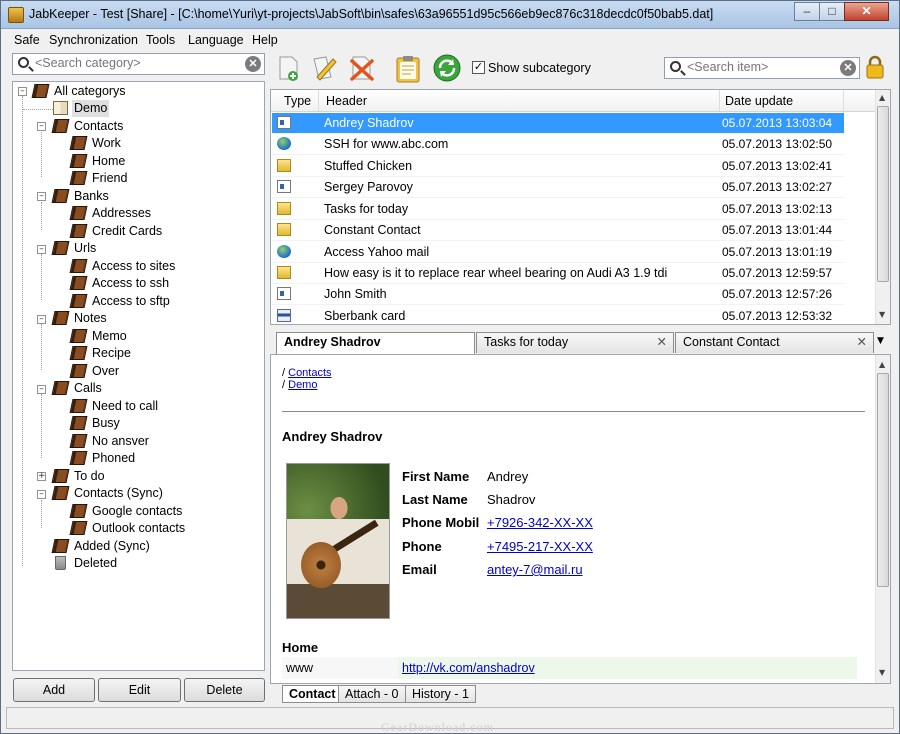 Image resolution: width=900 pixels, height=734 pixels. Describe the element at coordinates (224, 690) in the screenshot. I see `delete-category-button: Delete` at that location.